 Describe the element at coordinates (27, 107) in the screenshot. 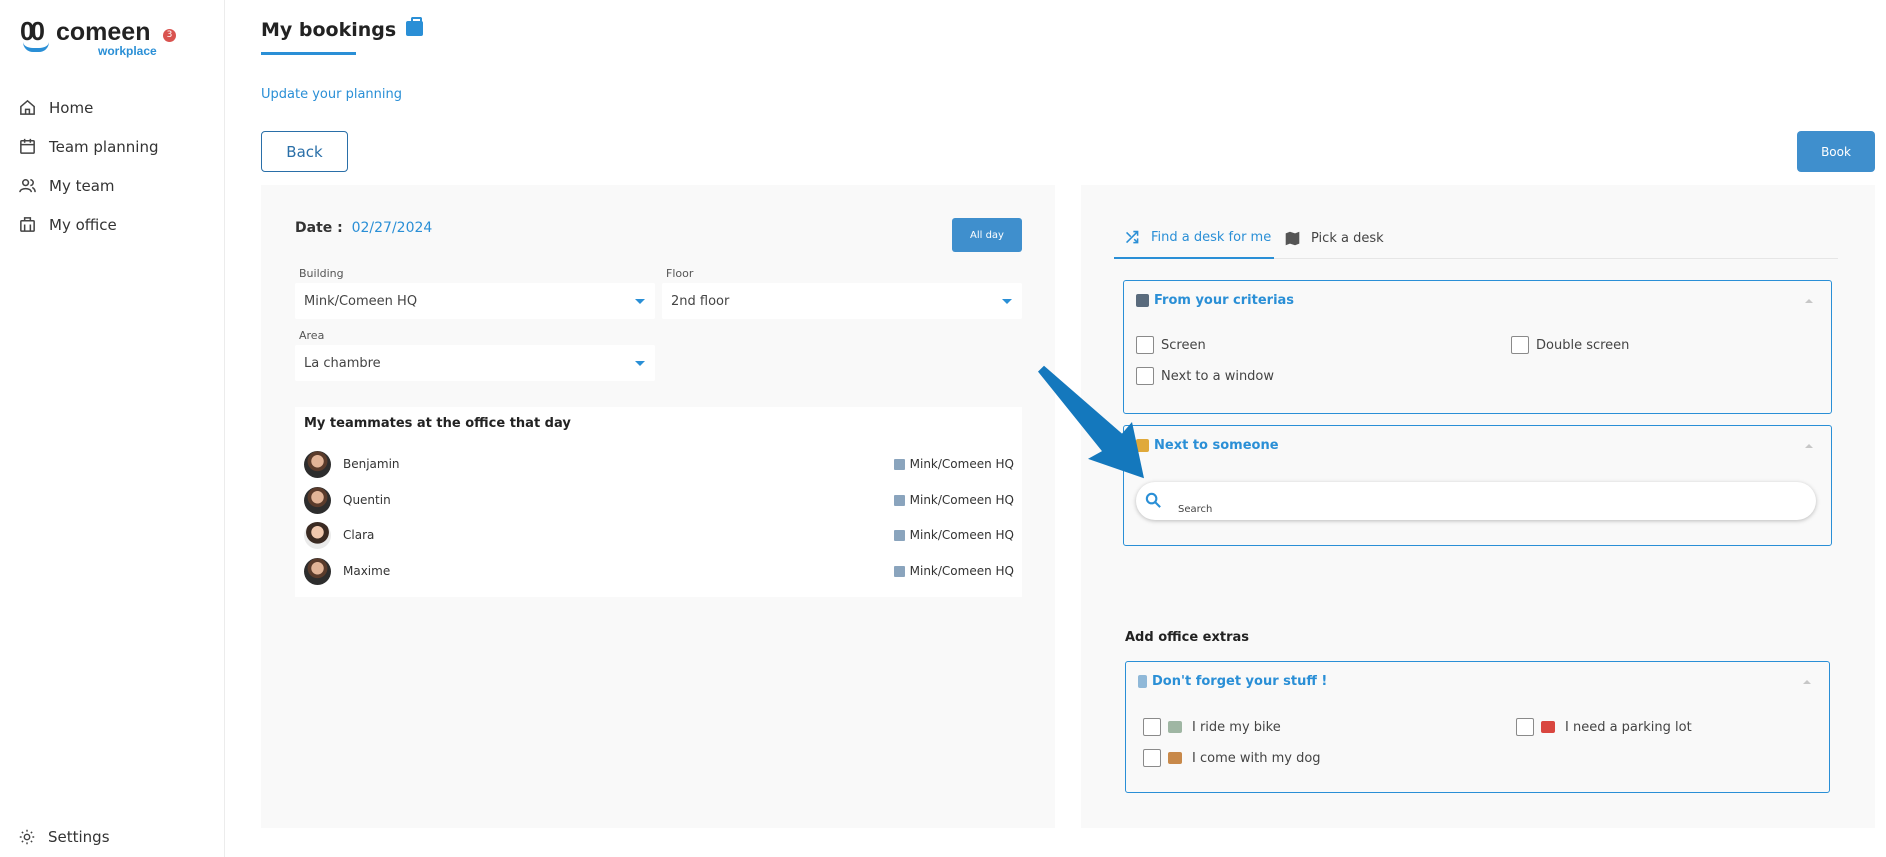

I see `home-icon` at that location.